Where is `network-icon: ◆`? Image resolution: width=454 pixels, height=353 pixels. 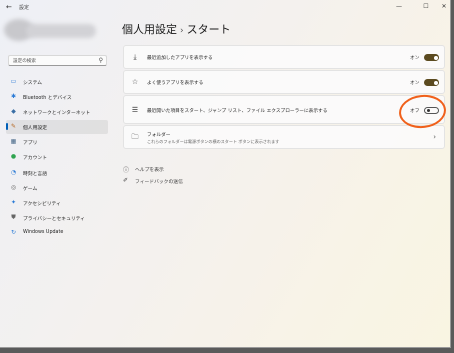 network-icon: ◆ is located at coordinates (13, 112).